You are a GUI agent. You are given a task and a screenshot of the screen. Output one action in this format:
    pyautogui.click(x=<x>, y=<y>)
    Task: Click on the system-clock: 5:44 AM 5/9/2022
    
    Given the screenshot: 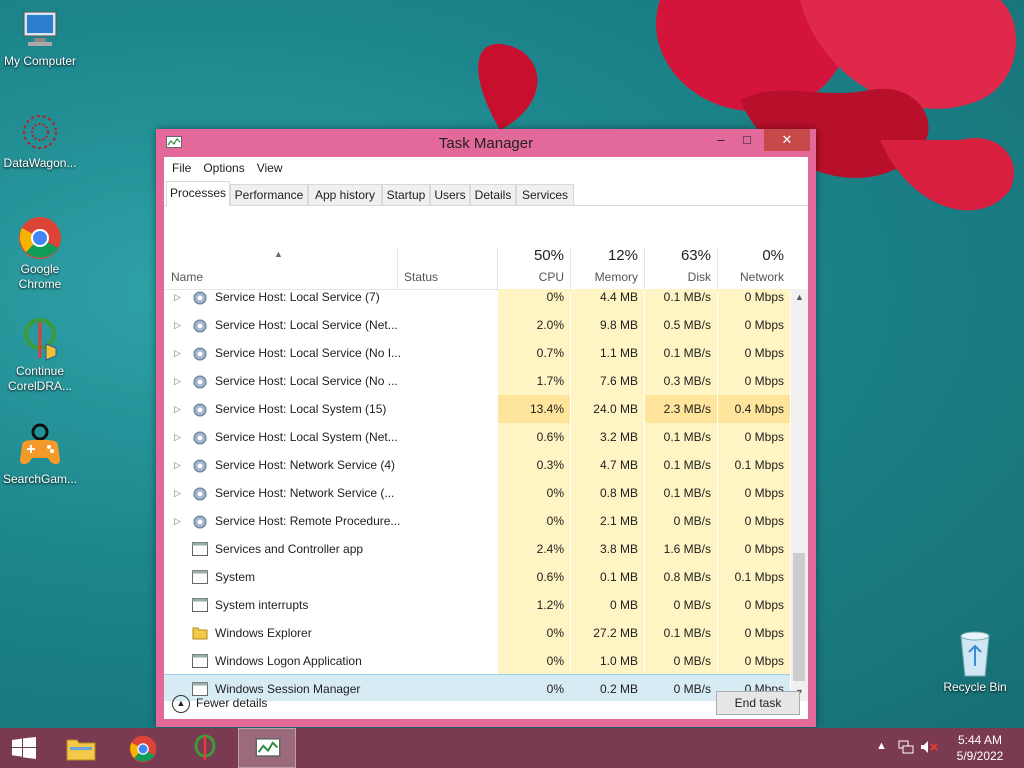 What is the action you would take?
    pyautogui.click(x=980, y=748)
    